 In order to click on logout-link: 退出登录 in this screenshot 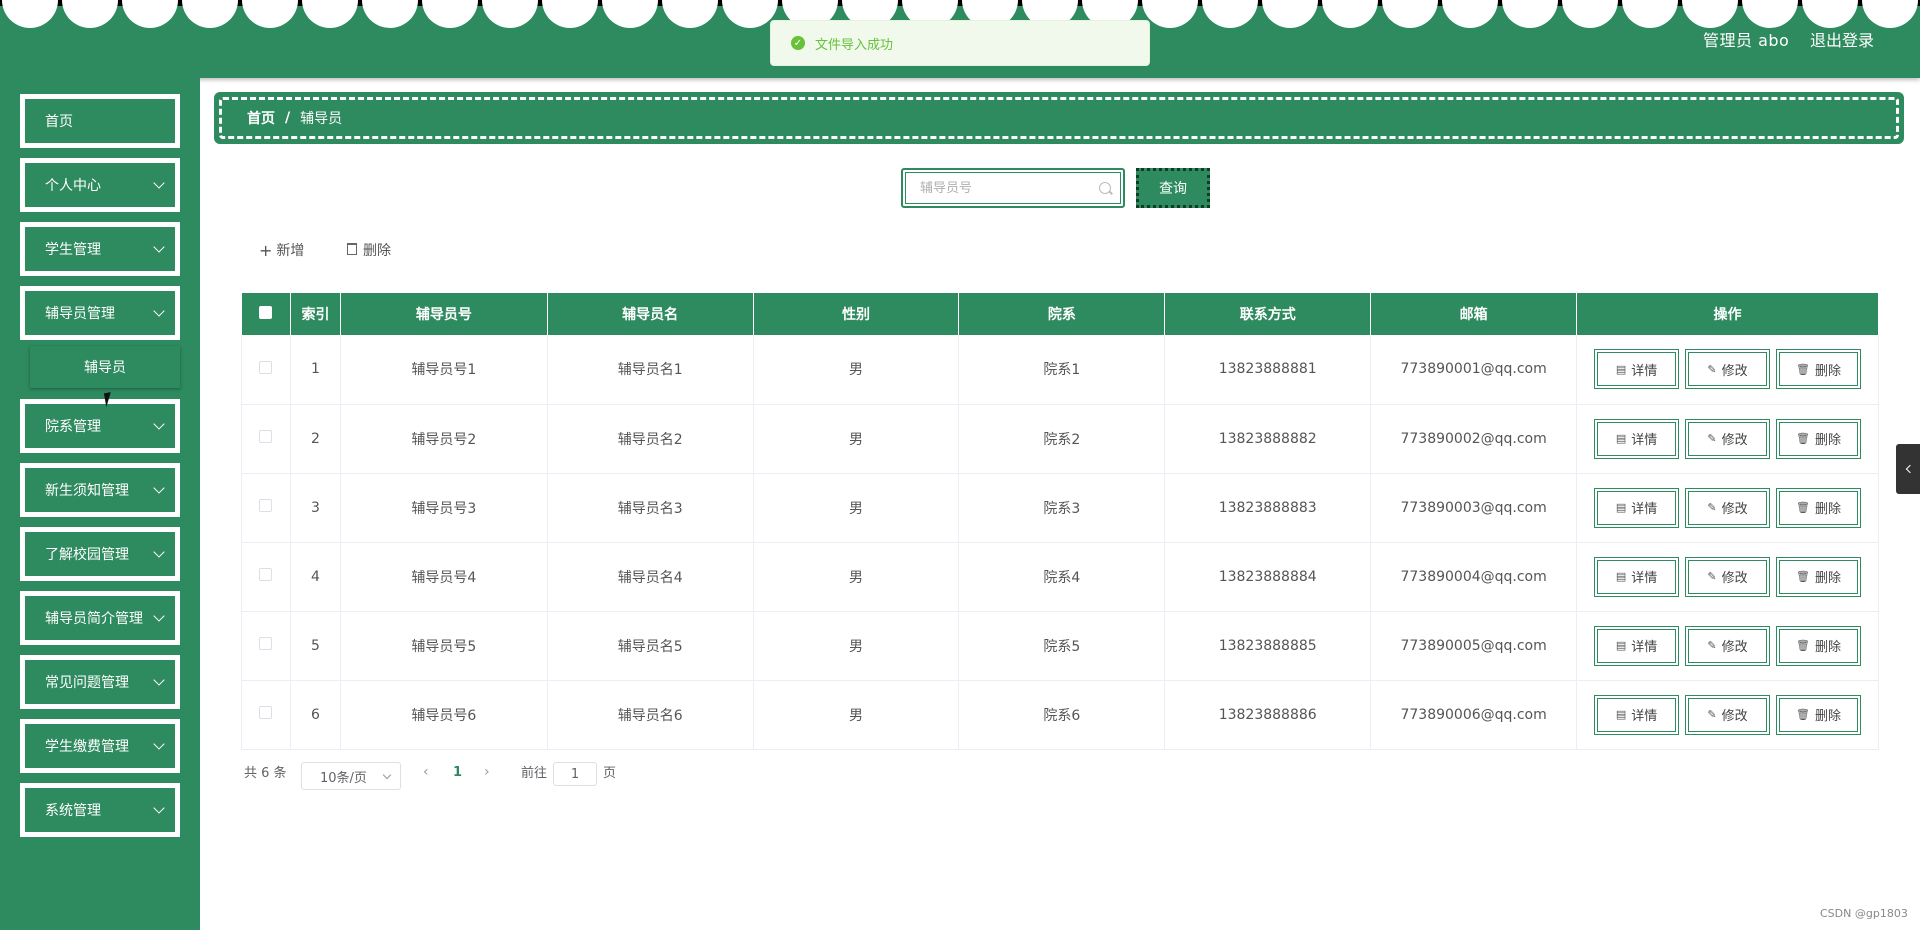, I will do `click(1842, 39)`.